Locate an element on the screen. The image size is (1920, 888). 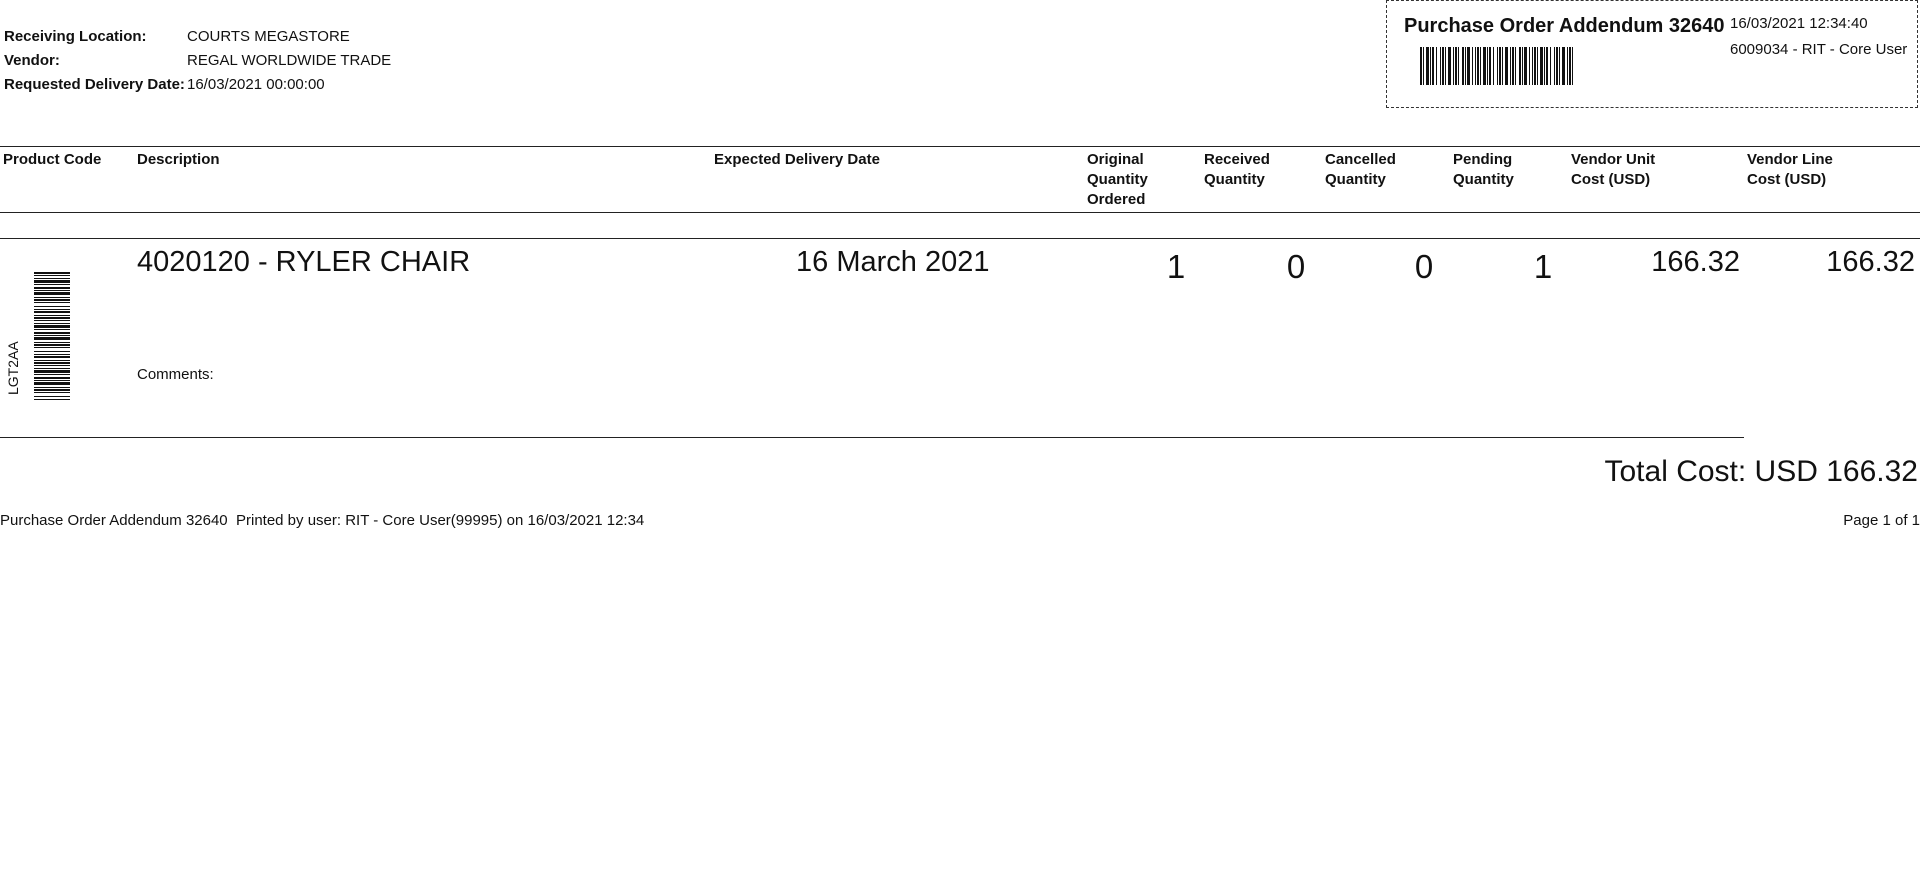
col-original-qty-line2: Quantity is located at coordinates (1117, 179).